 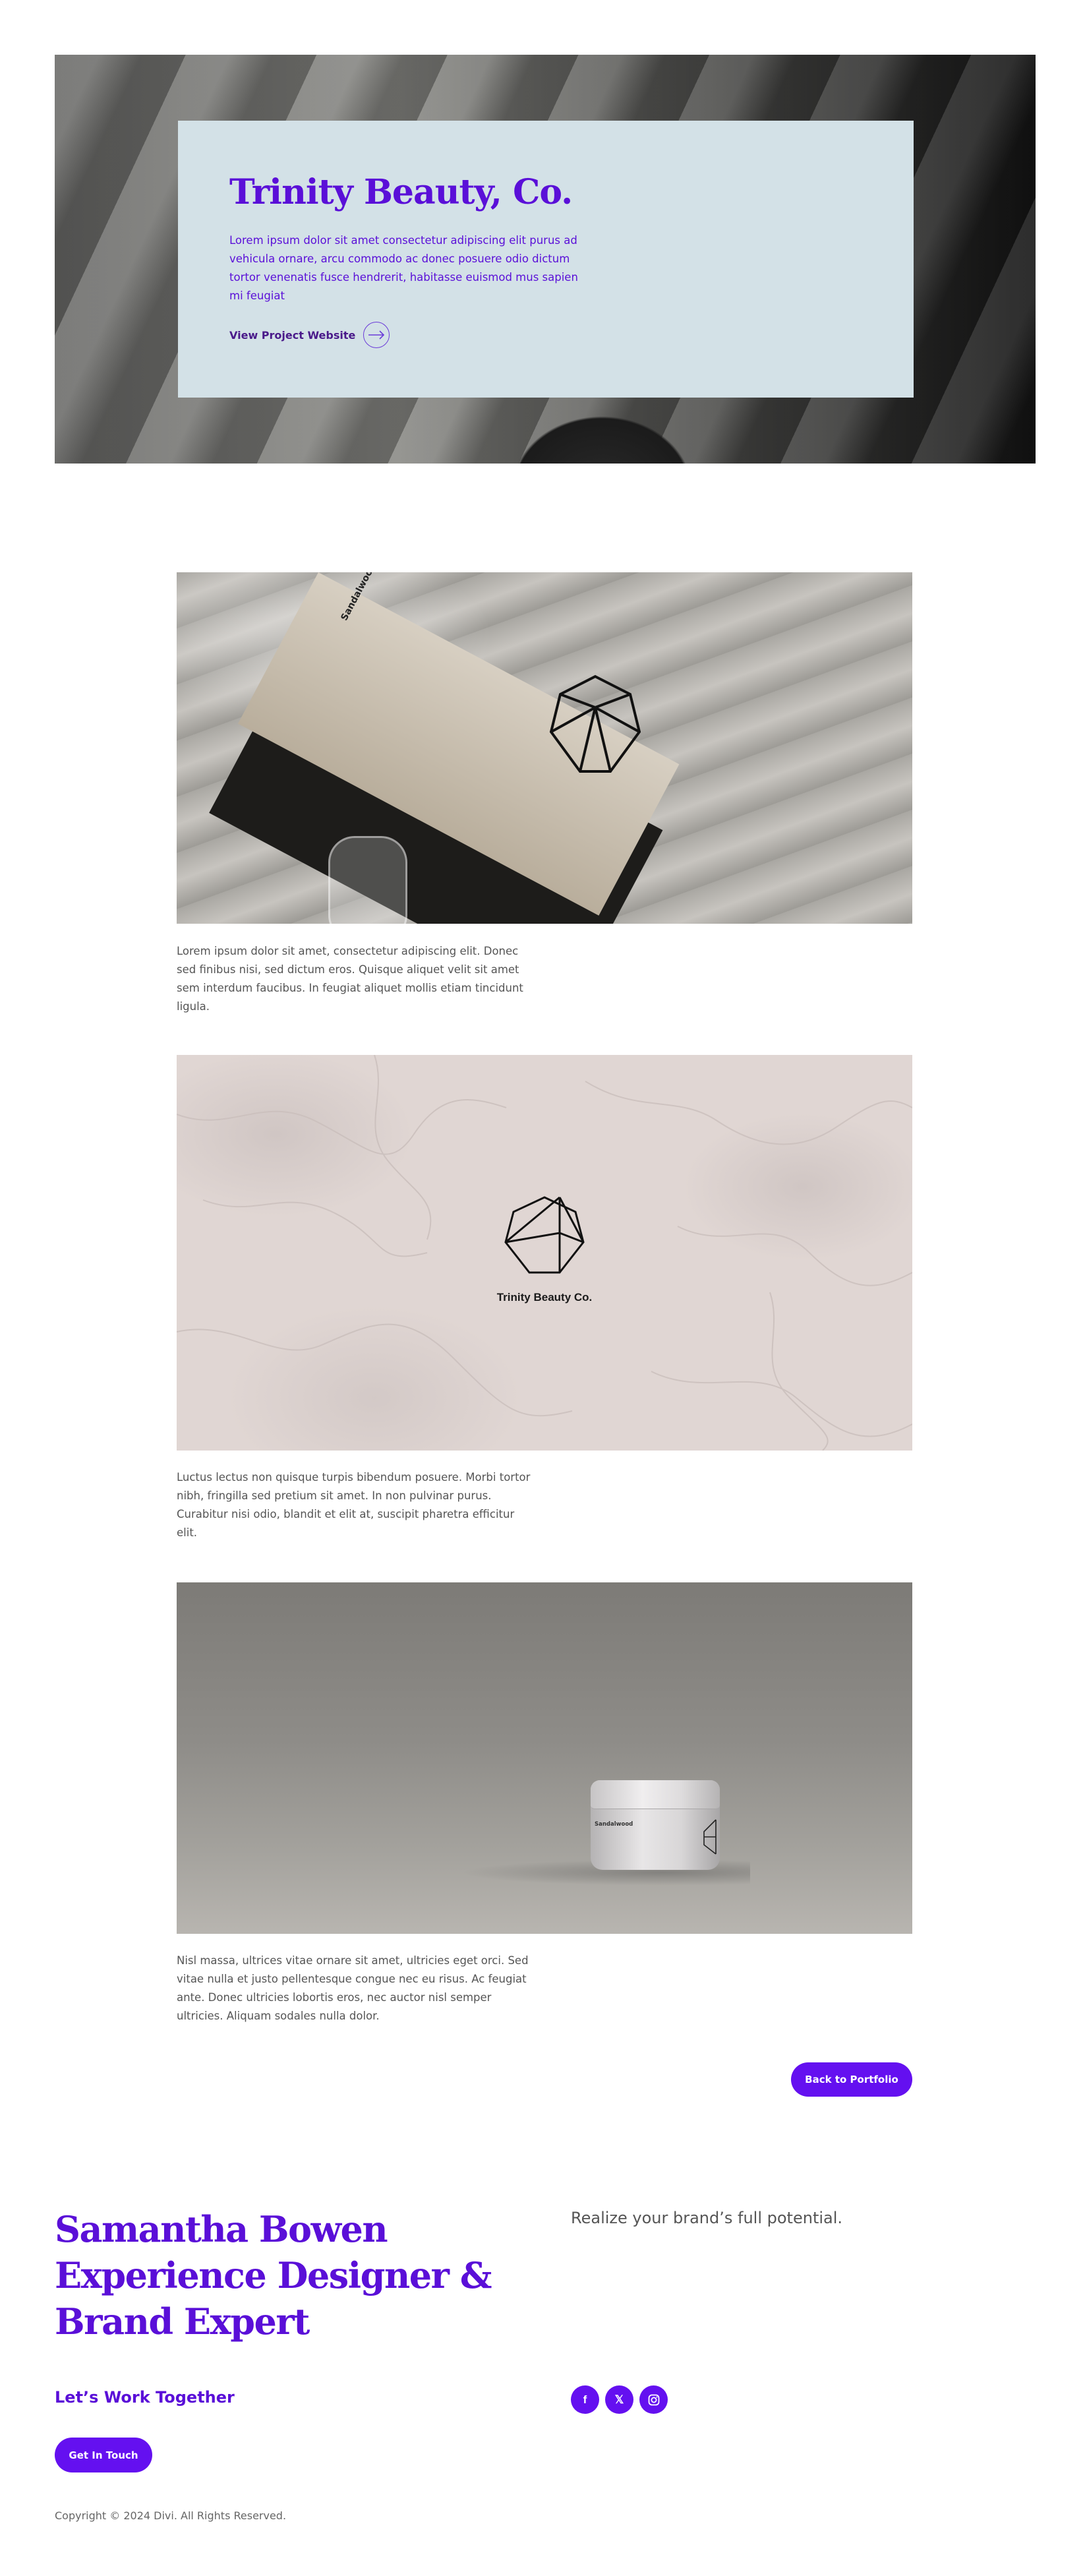 I want to click on back-to-portfolio-button: Back to Portfolio, so click(x=852, y=2079).